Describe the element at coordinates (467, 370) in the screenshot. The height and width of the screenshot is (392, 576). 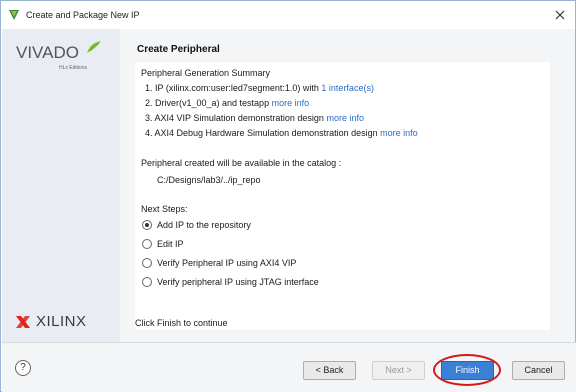
I see `finish-highlight-ring` at that location.